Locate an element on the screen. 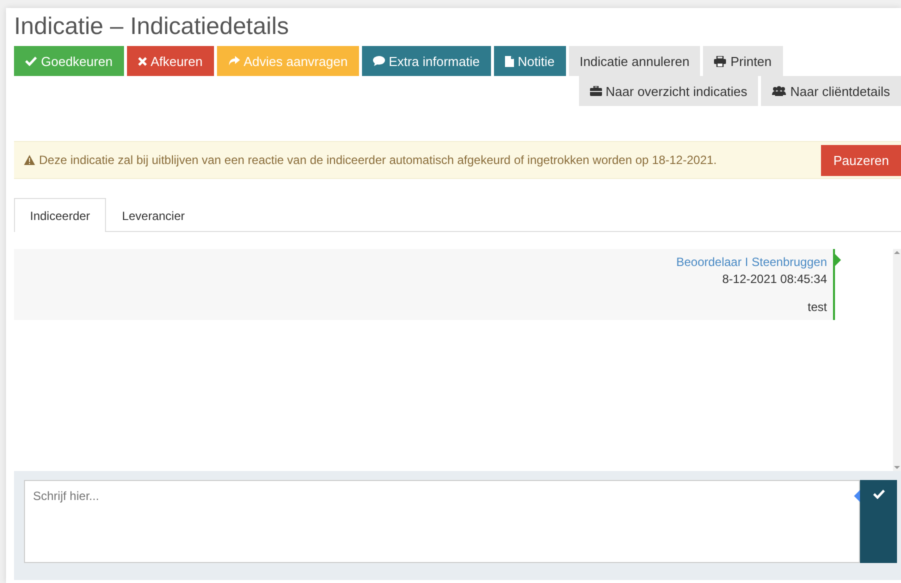 This screenshot has width=901, height=583. scroll-up-icon is located at coordinates (897, 252).